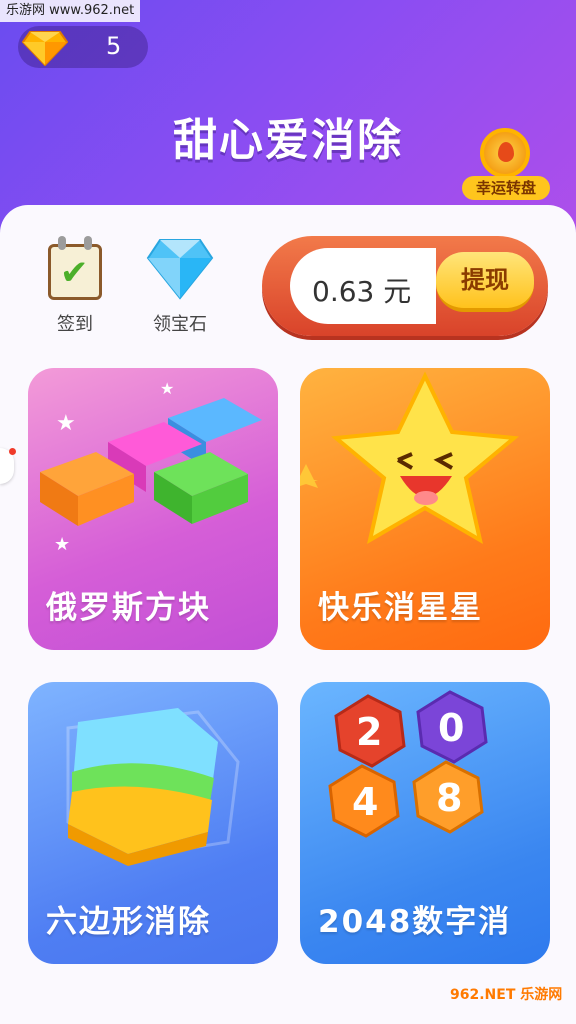  Describe the element at coordinates (506, 165) in the screenshot. I see `lucky-wheel-button: 幸运转盘` at that location.